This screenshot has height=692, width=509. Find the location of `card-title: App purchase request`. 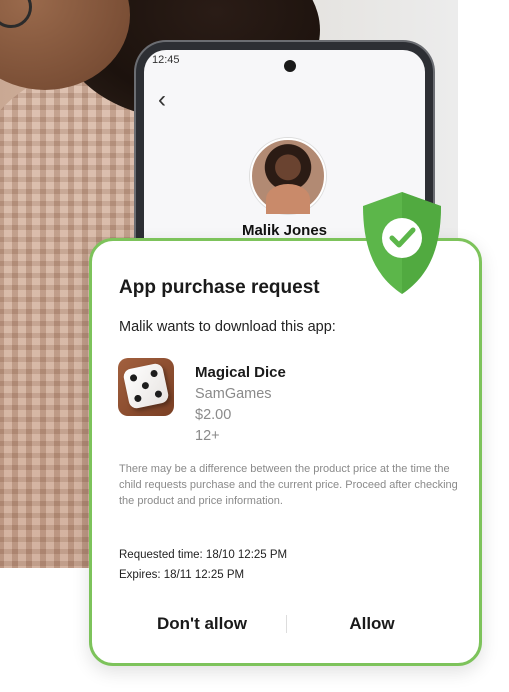

card-title: App purchase request is located at coordinates (219, 287).